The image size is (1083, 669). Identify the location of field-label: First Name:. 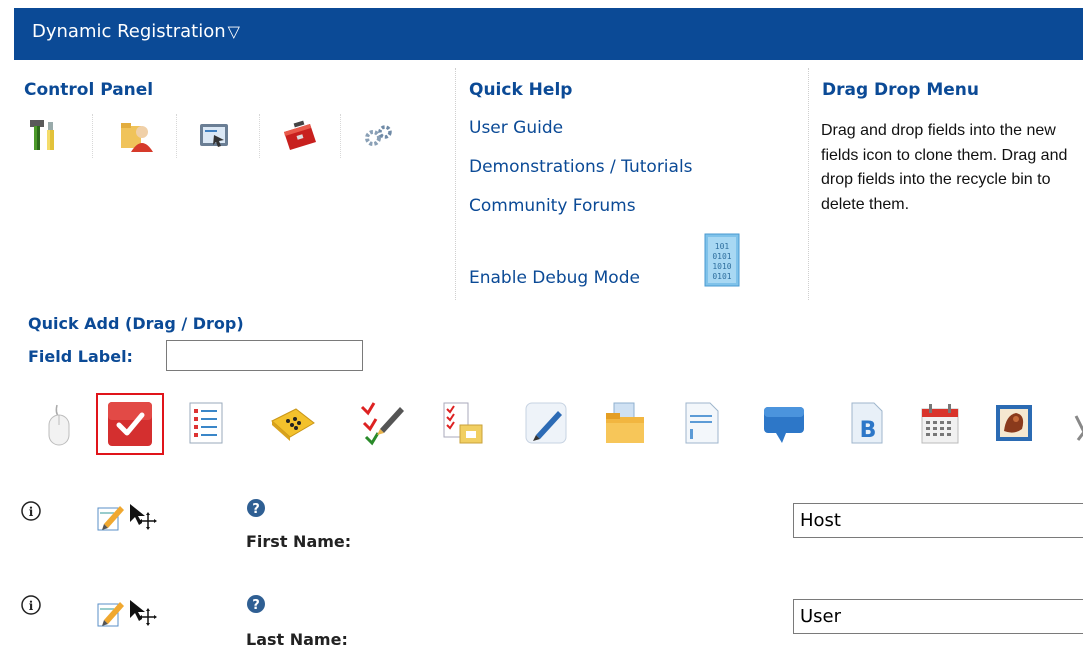
(299, 541).